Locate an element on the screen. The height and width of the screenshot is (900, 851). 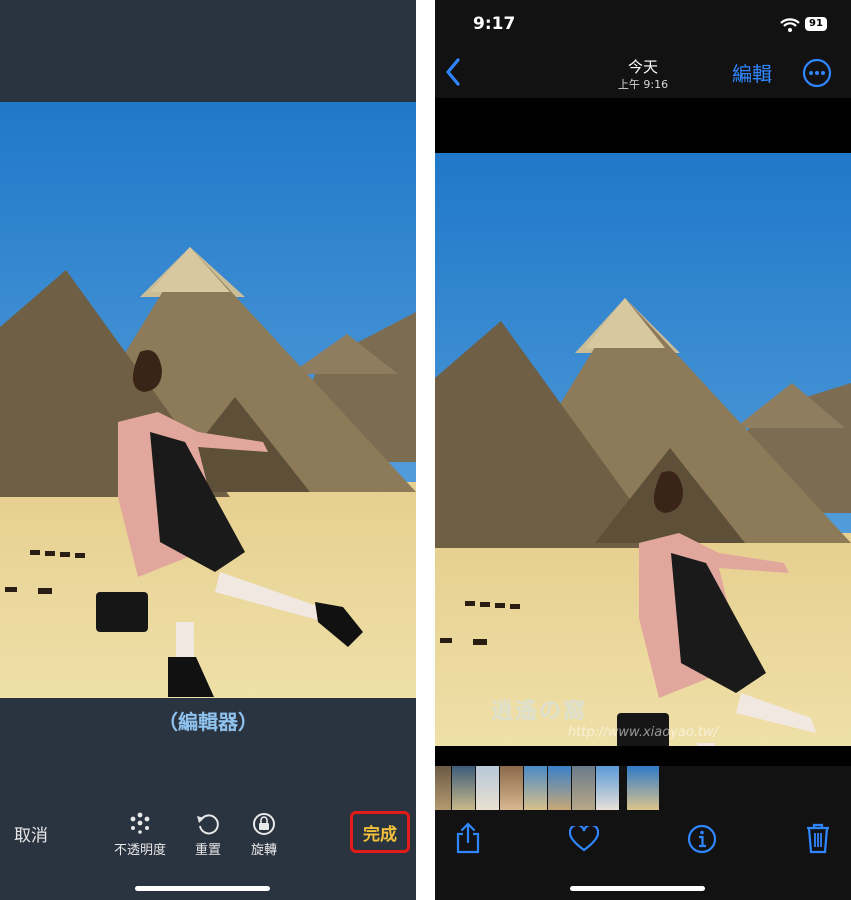
wifi-icon is located at coordinates (790, 25).